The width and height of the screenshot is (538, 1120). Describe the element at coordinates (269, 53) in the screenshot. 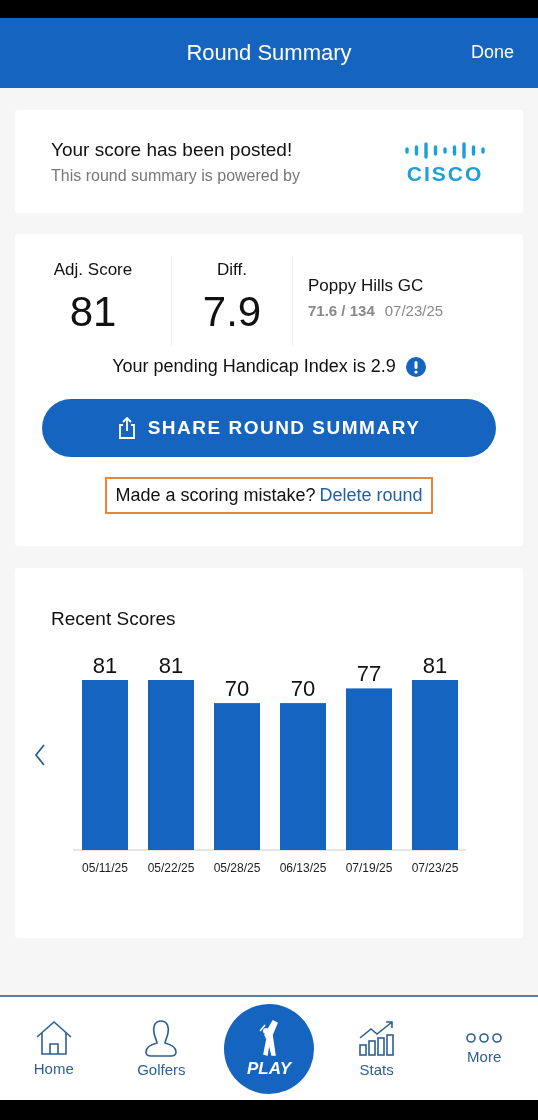

I see `screen-title: Round Summary` at that location.